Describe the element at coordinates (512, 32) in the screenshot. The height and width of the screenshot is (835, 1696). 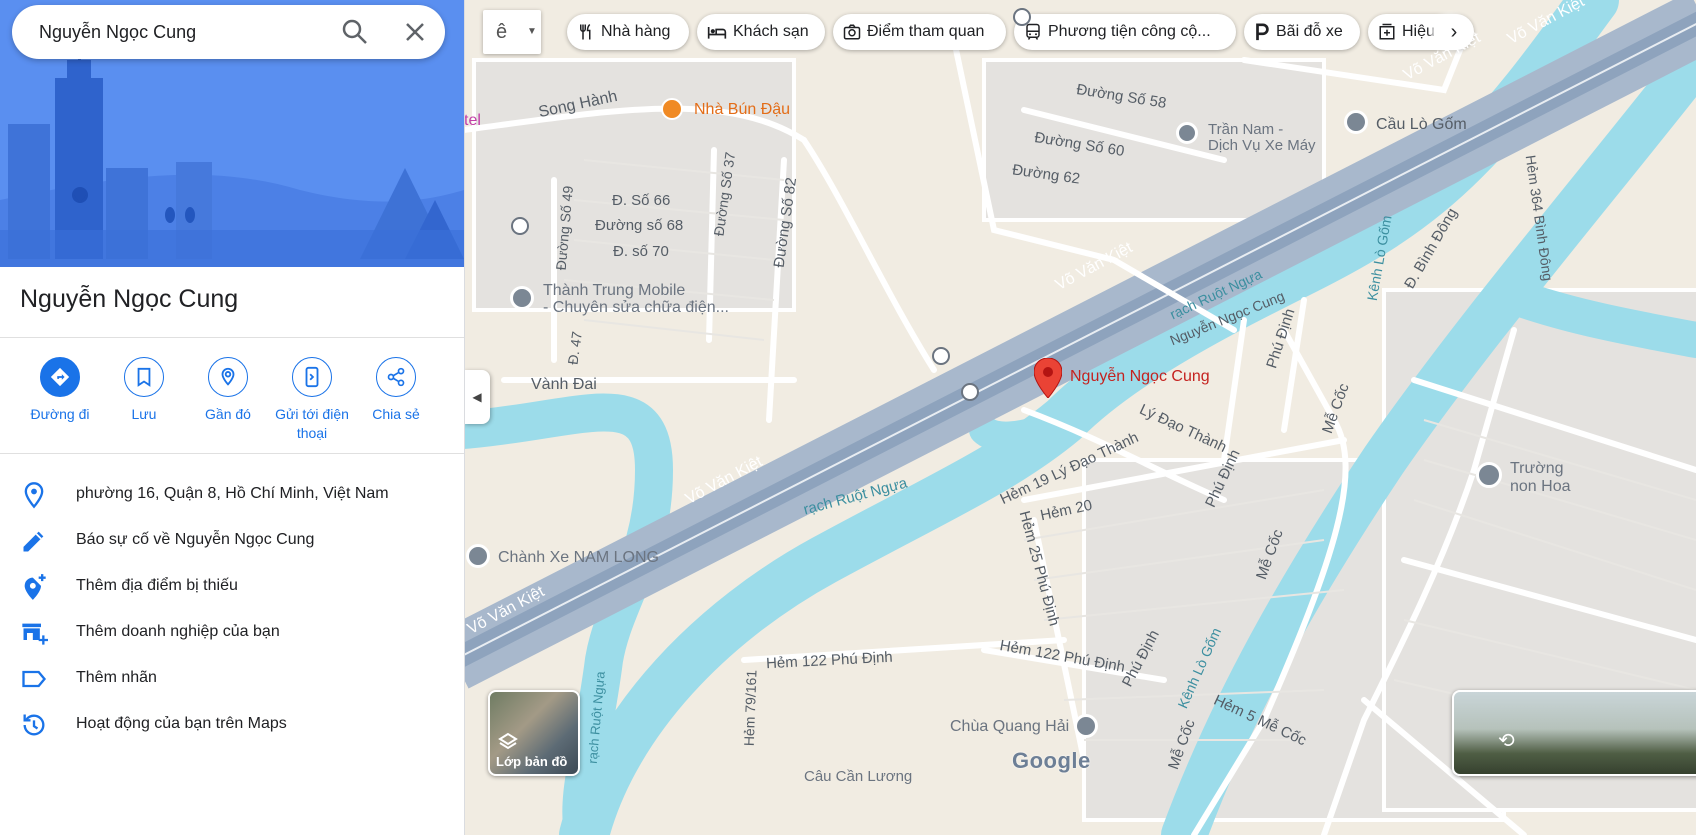
I see `input-tools-button: ê ▼` at that location.